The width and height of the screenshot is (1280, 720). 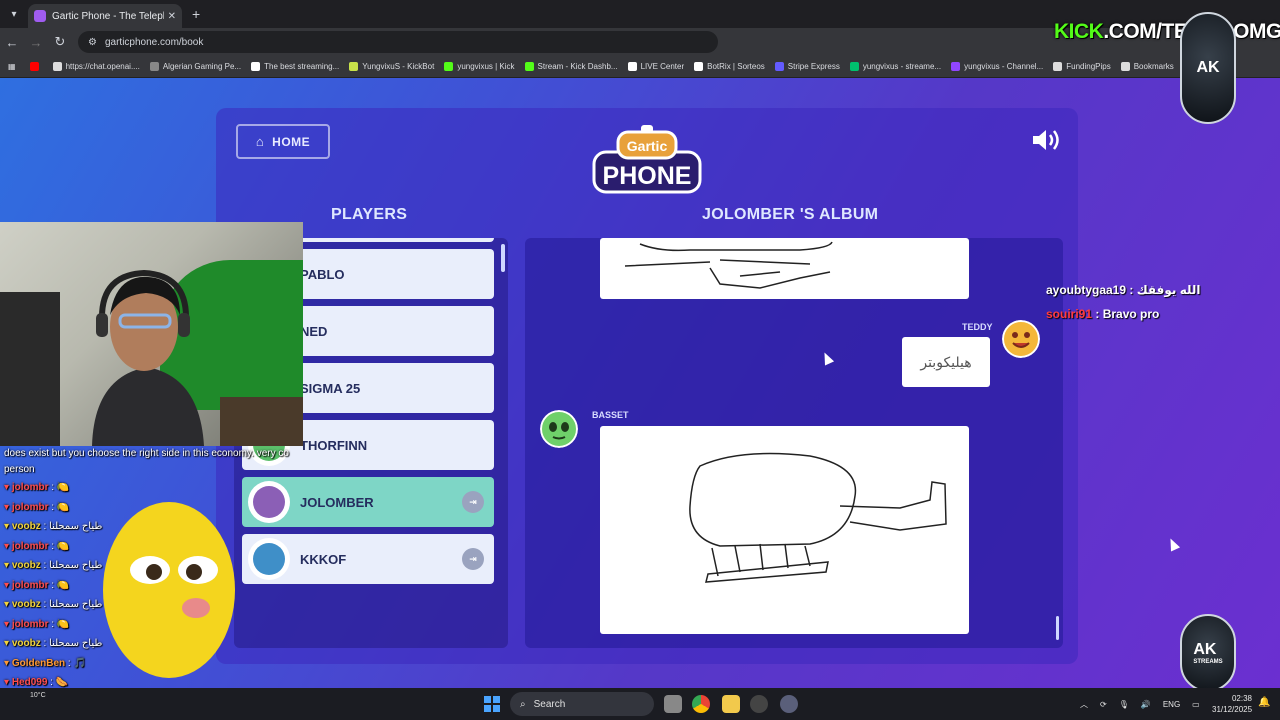 What do you see at coordinates (368, 559) in the screenshot?
I see `player-row: KKKOF ⇥` at bounding box center [368, 559].